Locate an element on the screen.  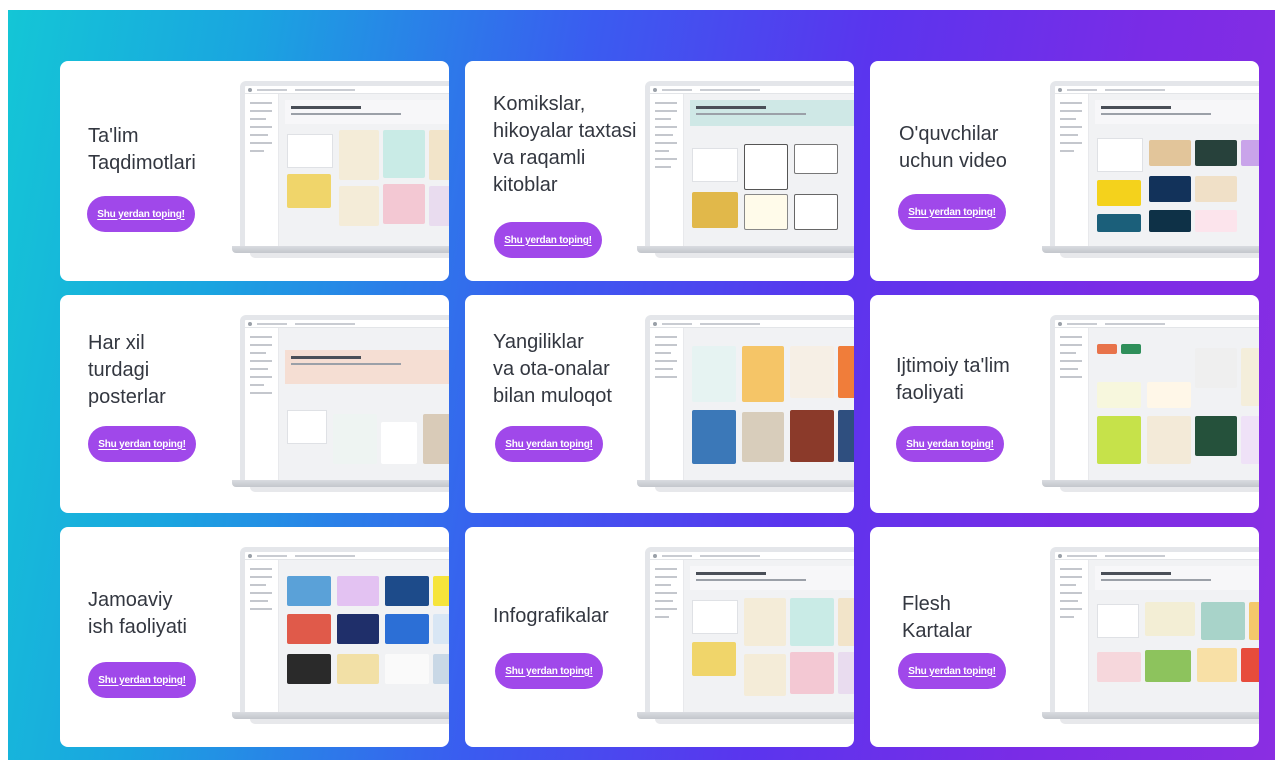
card-infografikalar: Infografikalar Shu yerdan toping! is located at coordinates (659, 637).